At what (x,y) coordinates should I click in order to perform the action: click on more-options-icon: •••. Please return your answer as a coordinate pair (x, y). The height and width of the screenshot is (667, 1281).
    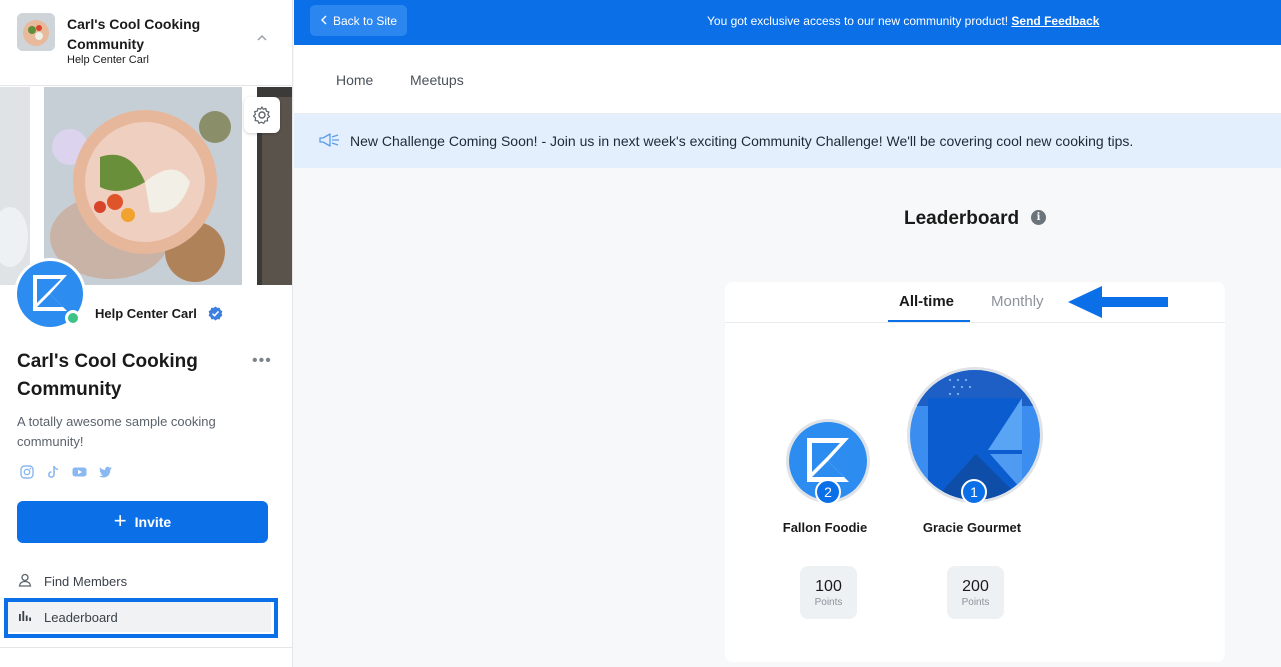
    Looking at the image, I should click on (262, 361).